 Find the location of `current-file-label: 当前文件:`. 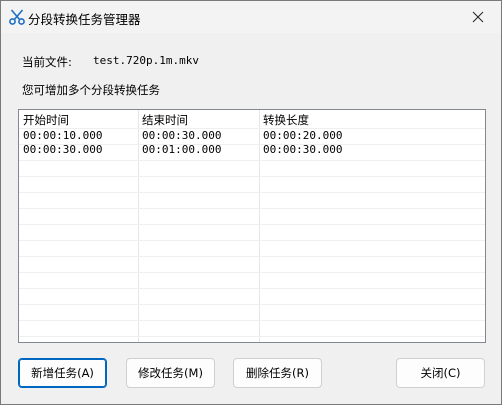

current-file-label: 当前文件: is located at coordinates (47, 62).